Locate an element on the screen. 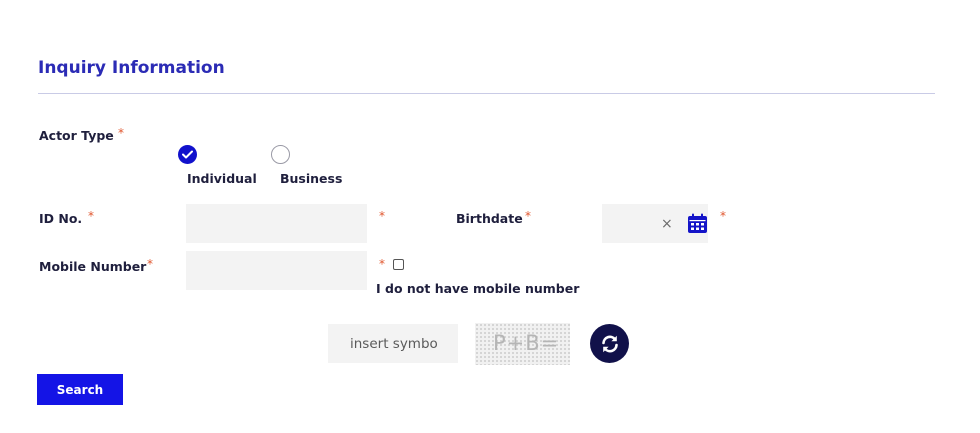 This screenshot has width=980, height=433. captcha-input is located at coordinates (393, 343).